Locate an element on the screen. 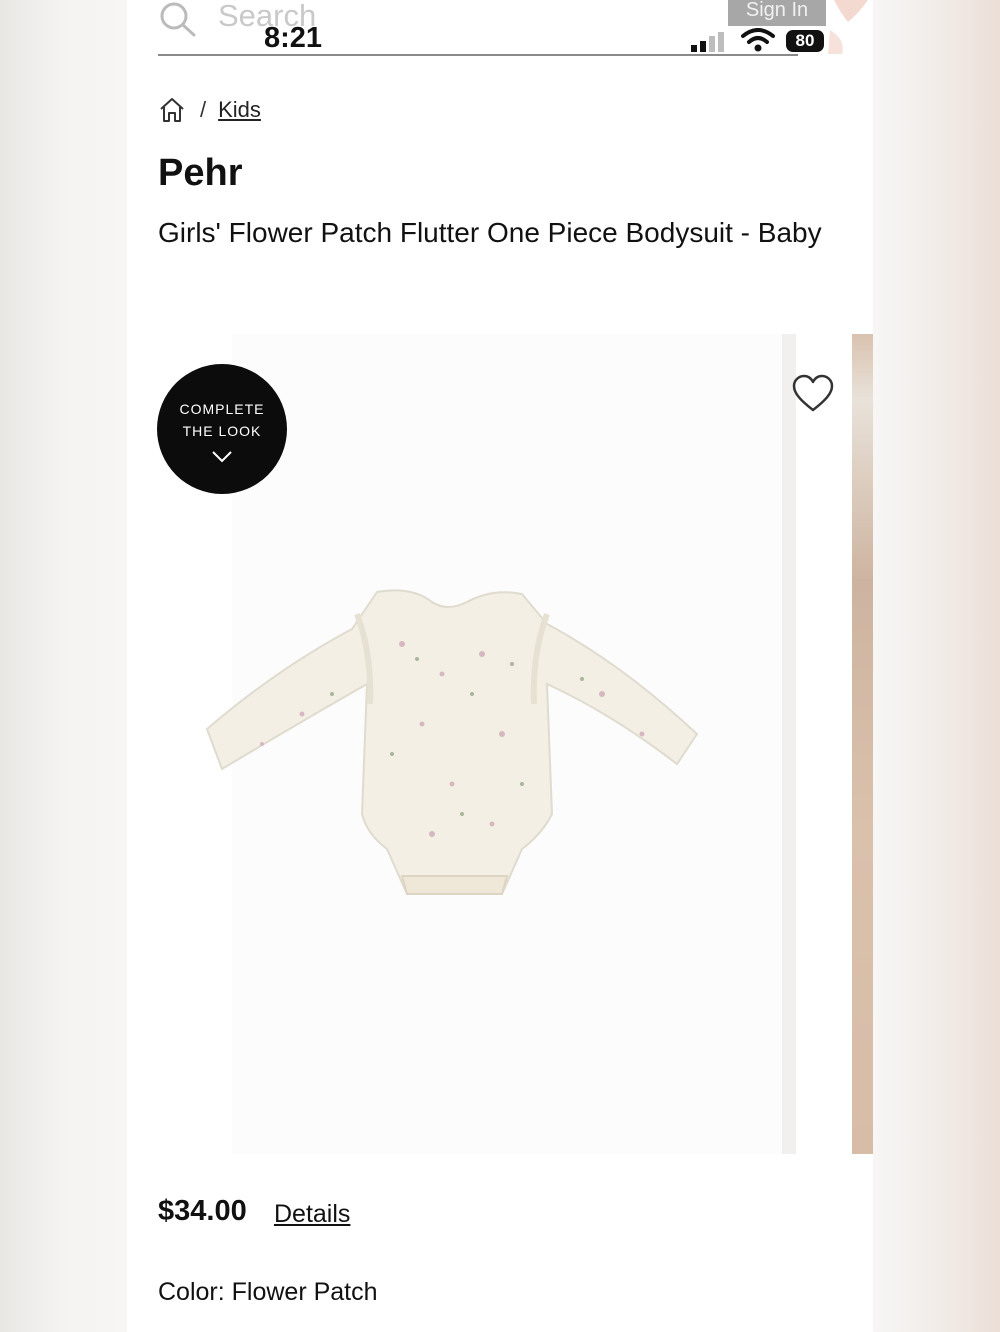 The width and height of the screenshot is (1000, 1332). breadcrumb: / Kids is located at coordinates (209, 110).